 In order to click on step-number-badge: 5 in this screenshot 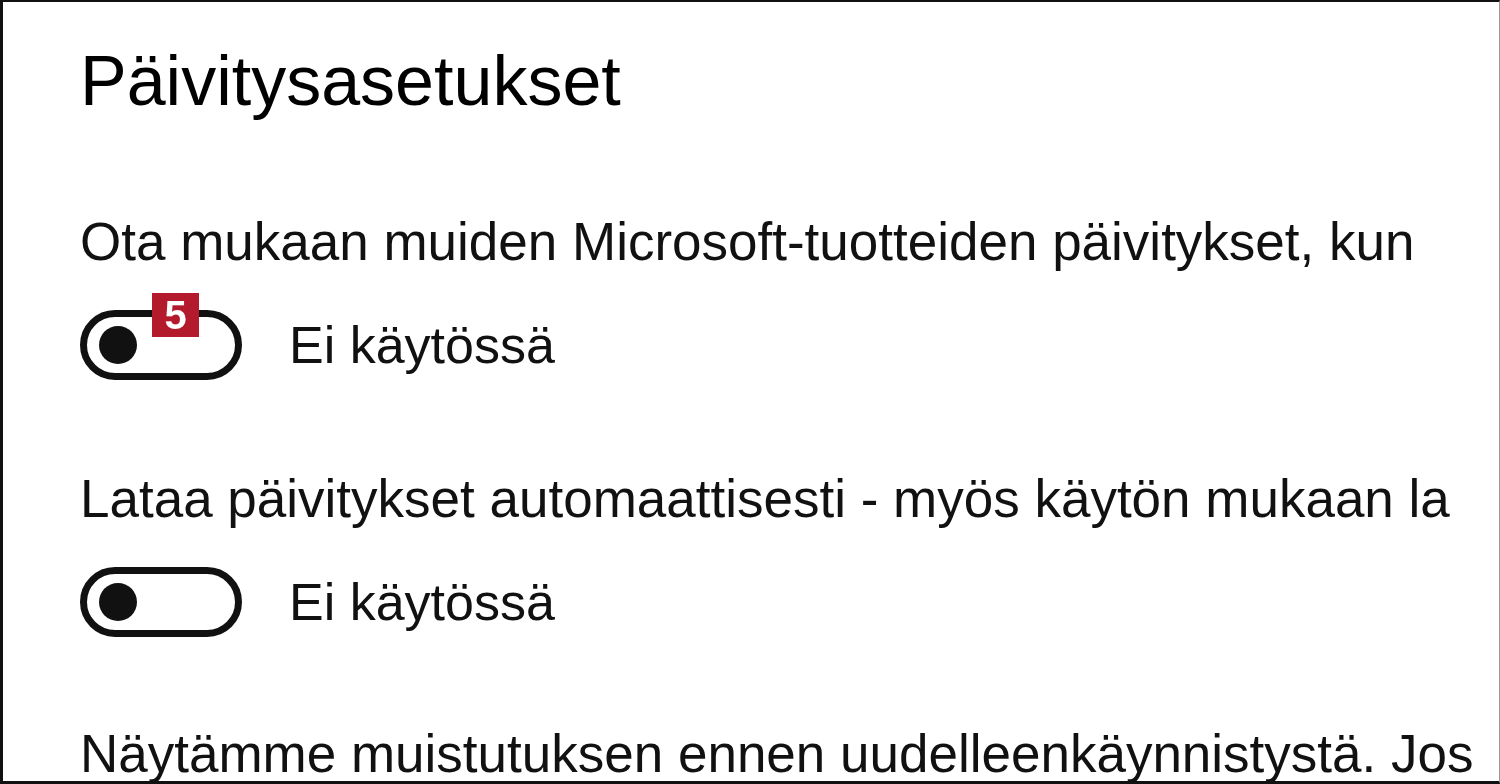, I will do `click(175, 315)`.